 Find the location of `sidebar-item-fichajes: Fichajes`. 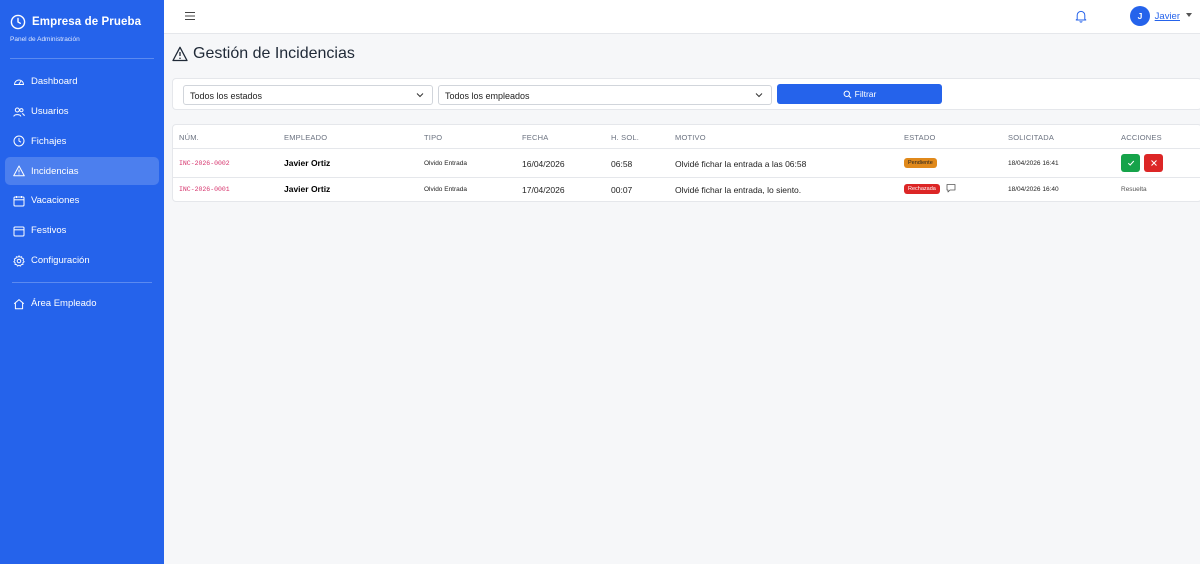

sidebar-item-fichajes: Fichajes is located at coordinates (82, 141).